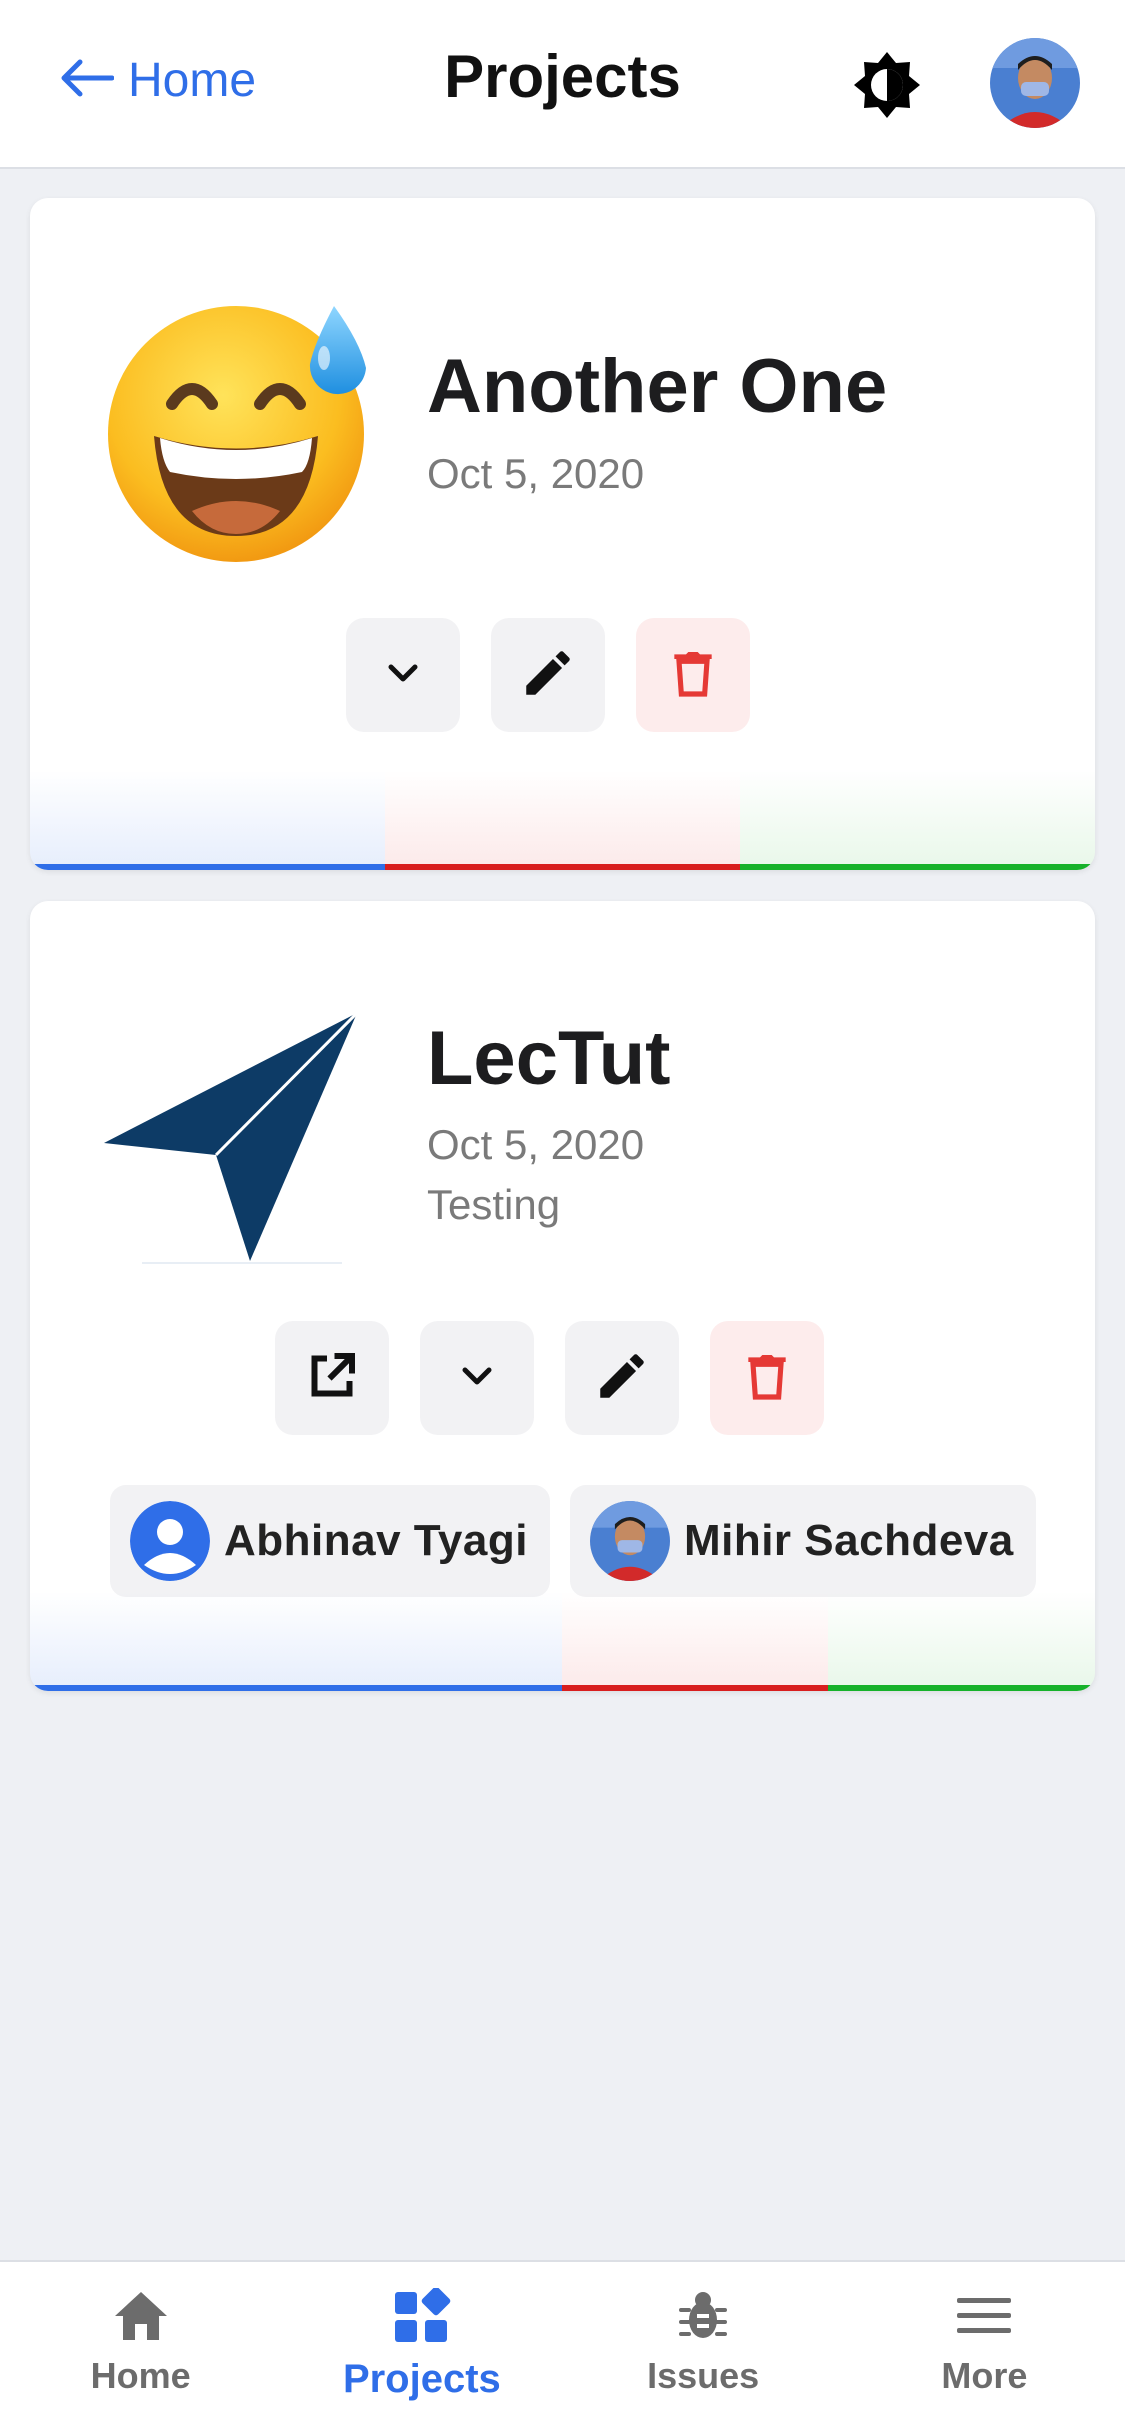 Image resolution: width=1125 pixels, height=2436 pixels. I want to click on paper-plane-logo-icon, so click(242, 1147).